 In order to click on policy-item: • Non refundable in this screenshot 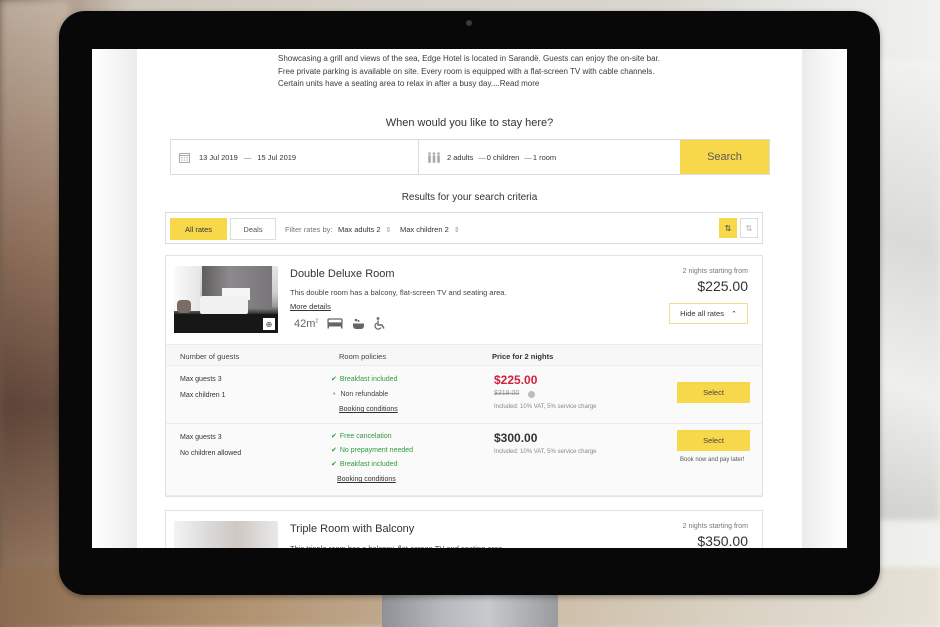, I will do `click(359, 394)`.